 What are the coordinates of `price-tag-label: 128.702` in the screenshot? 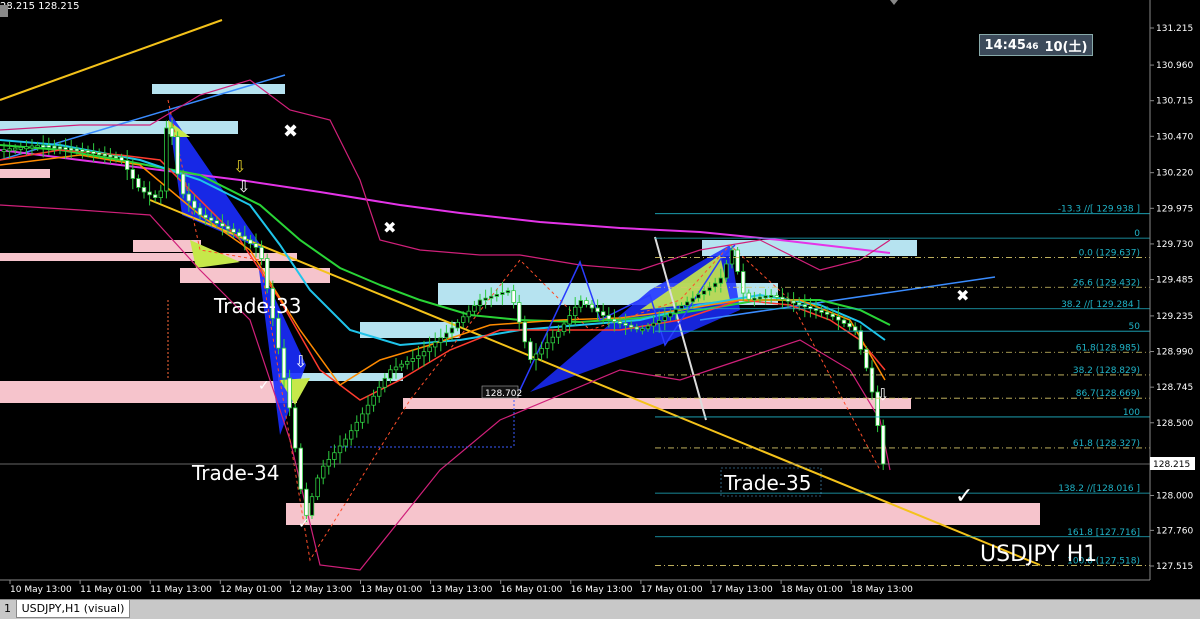 It's located at (503, 394).